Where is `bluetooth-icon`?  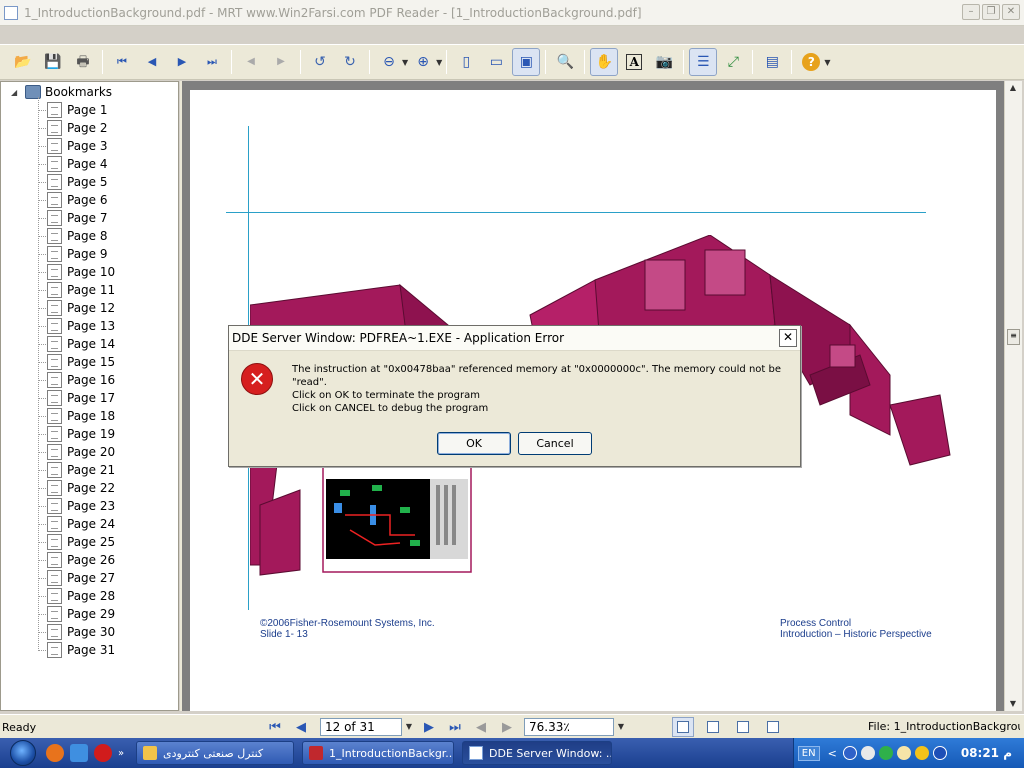
bluetooth-icon is located at coordinates (939, 753).